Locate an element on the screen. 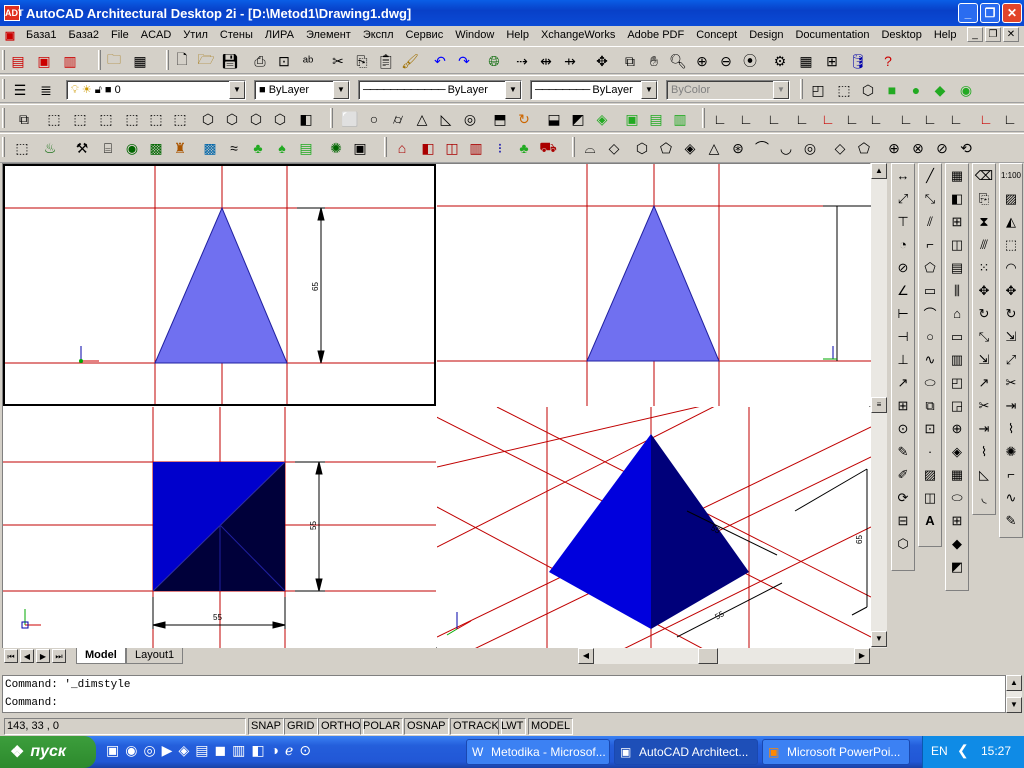 The image size is (1024, 768). viewport-front: 65 is located at coordinates (219, 285).